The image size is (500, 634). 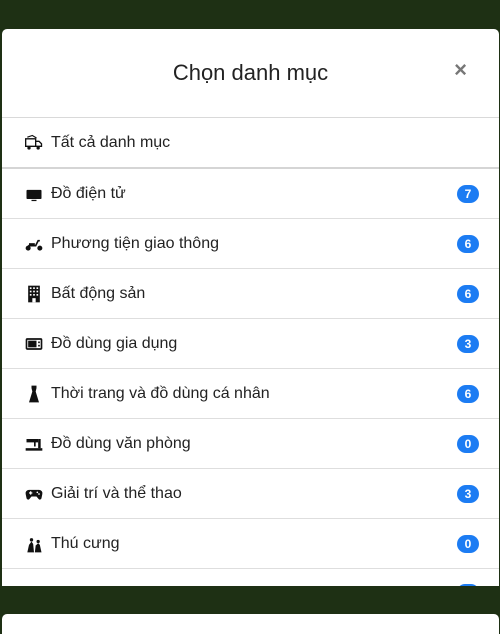 What do you see at coordinates (460, 70) in the screenshot?
I see `close-button: ×` at bounding box center [460, 70].